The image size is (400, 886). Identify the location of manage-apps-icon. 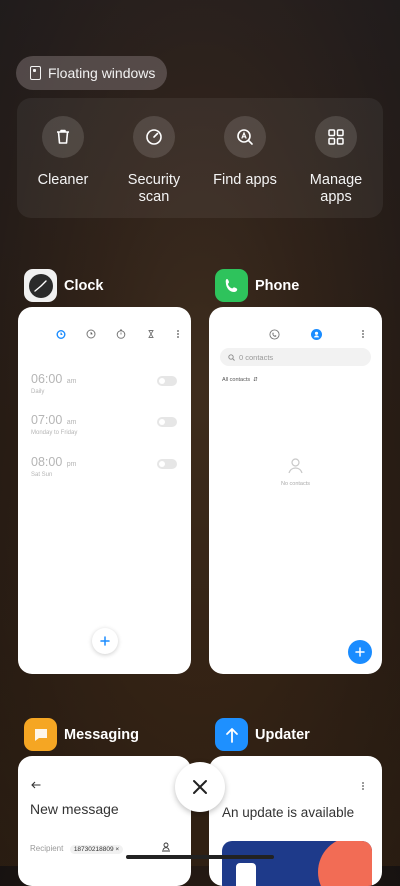
(336, 137).